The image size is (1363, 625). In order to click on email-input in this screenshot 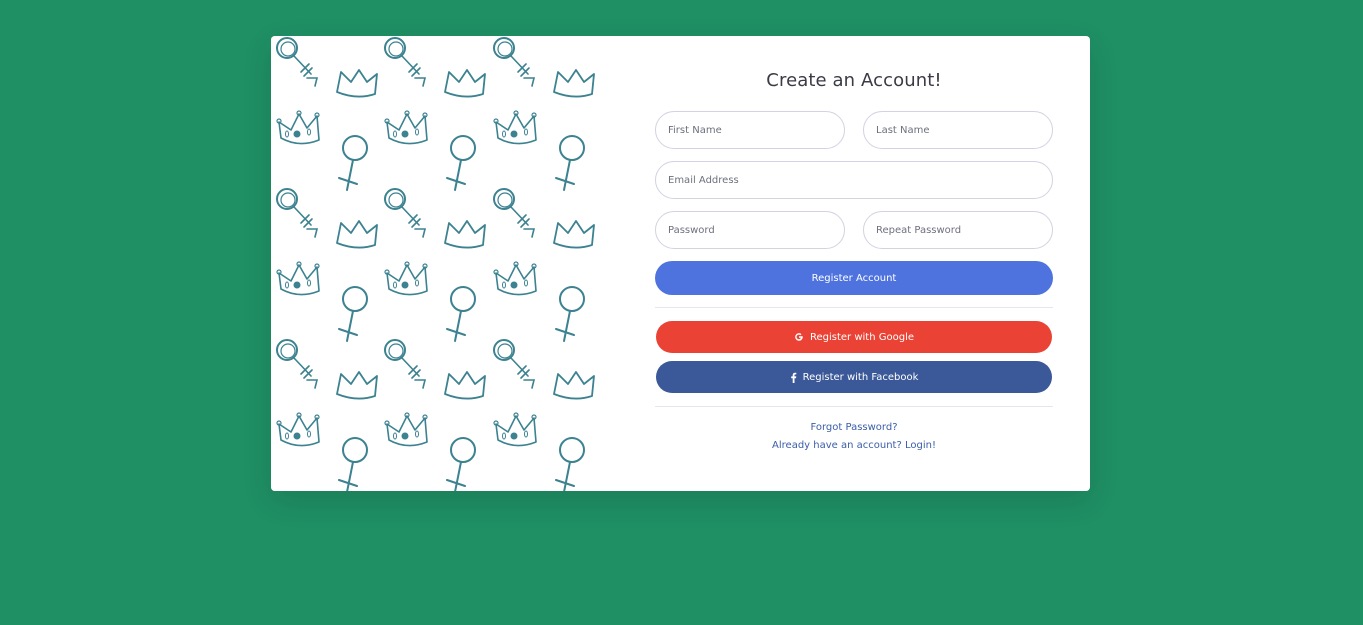, I will do `click(854, 180)`.